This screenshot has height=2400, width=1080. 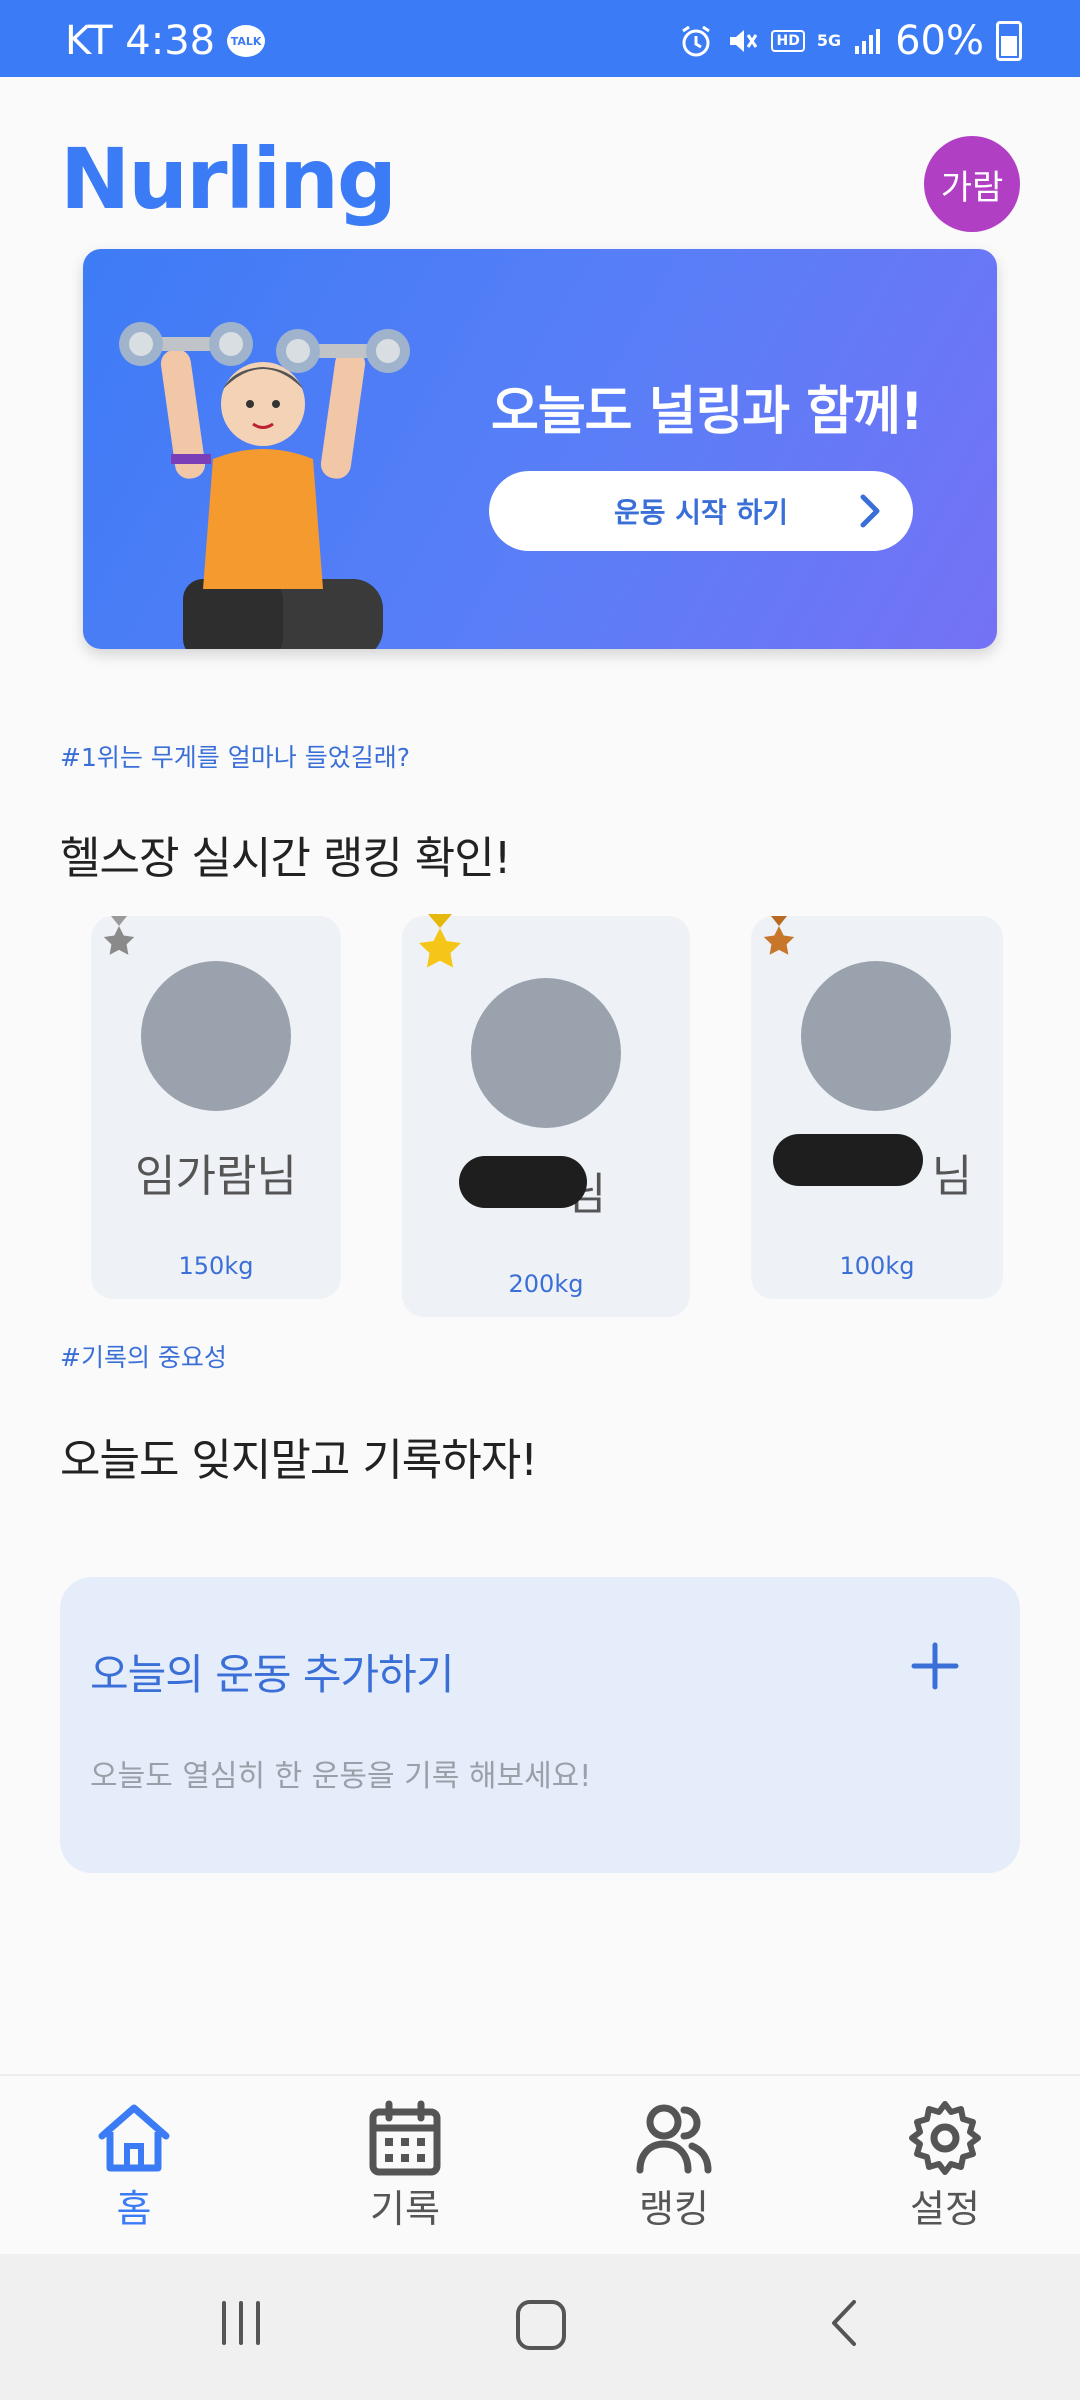 What do you see at coordinates (707, 412) in the screenshot?
I see `banner-headline: 오늘도 널링과 함께!` at bounding box center [707, 412].